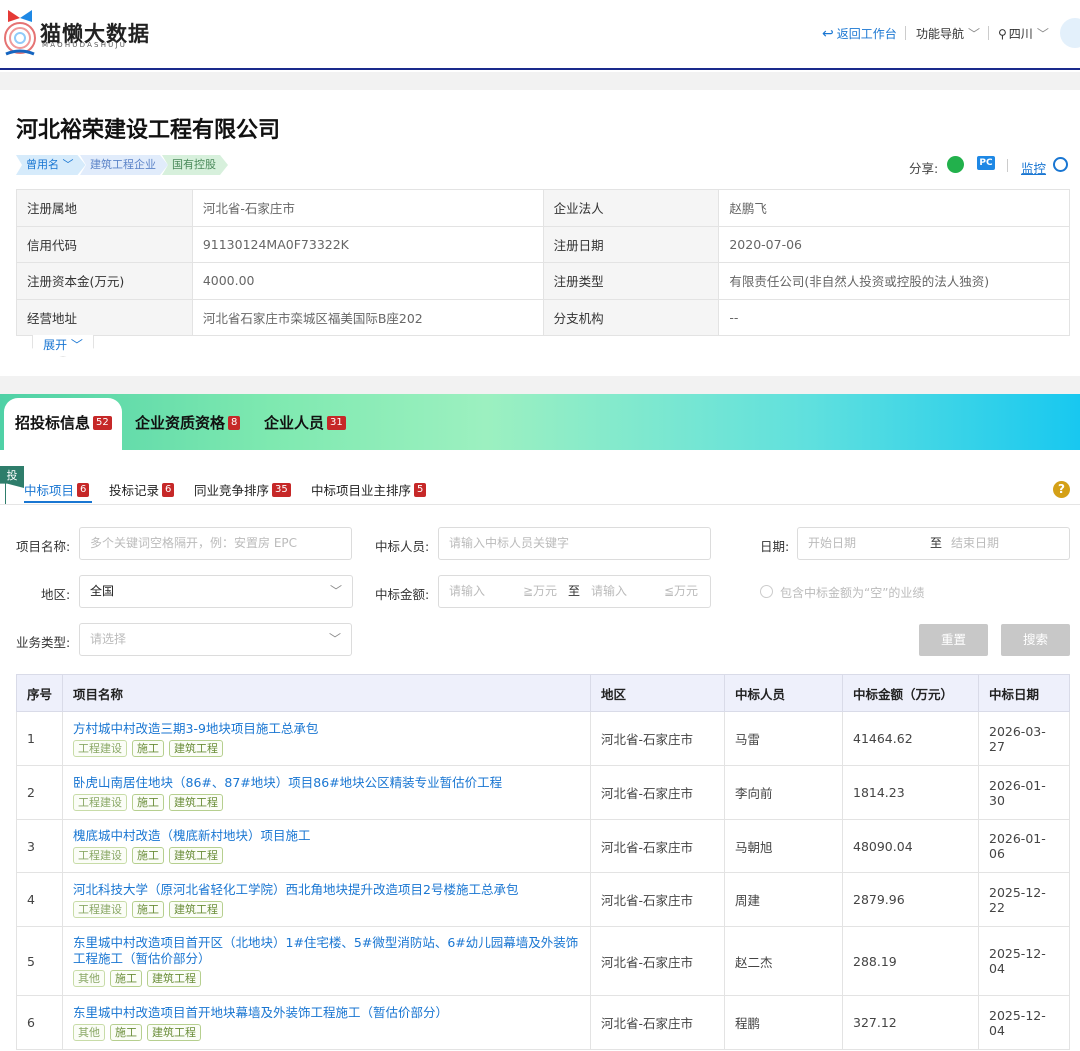 This screenshot has width=1080, height=1051. What do you see at coordinates (326, 890) in the screenshot?
I see `project-title-link: 河北科技大学（原河北省轻化工学院）西北角地块提升改造项目2号楼施工总承包` at bounding box center [326, 890].